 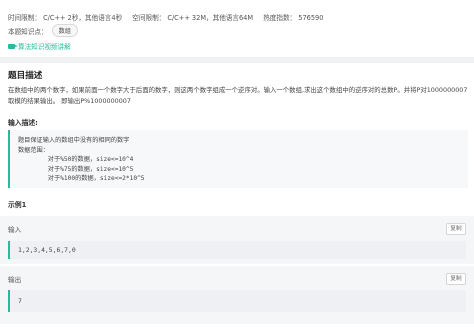 I want to click on knowledge-points: 本题知识点： 数组, so click(x=43, y=30).